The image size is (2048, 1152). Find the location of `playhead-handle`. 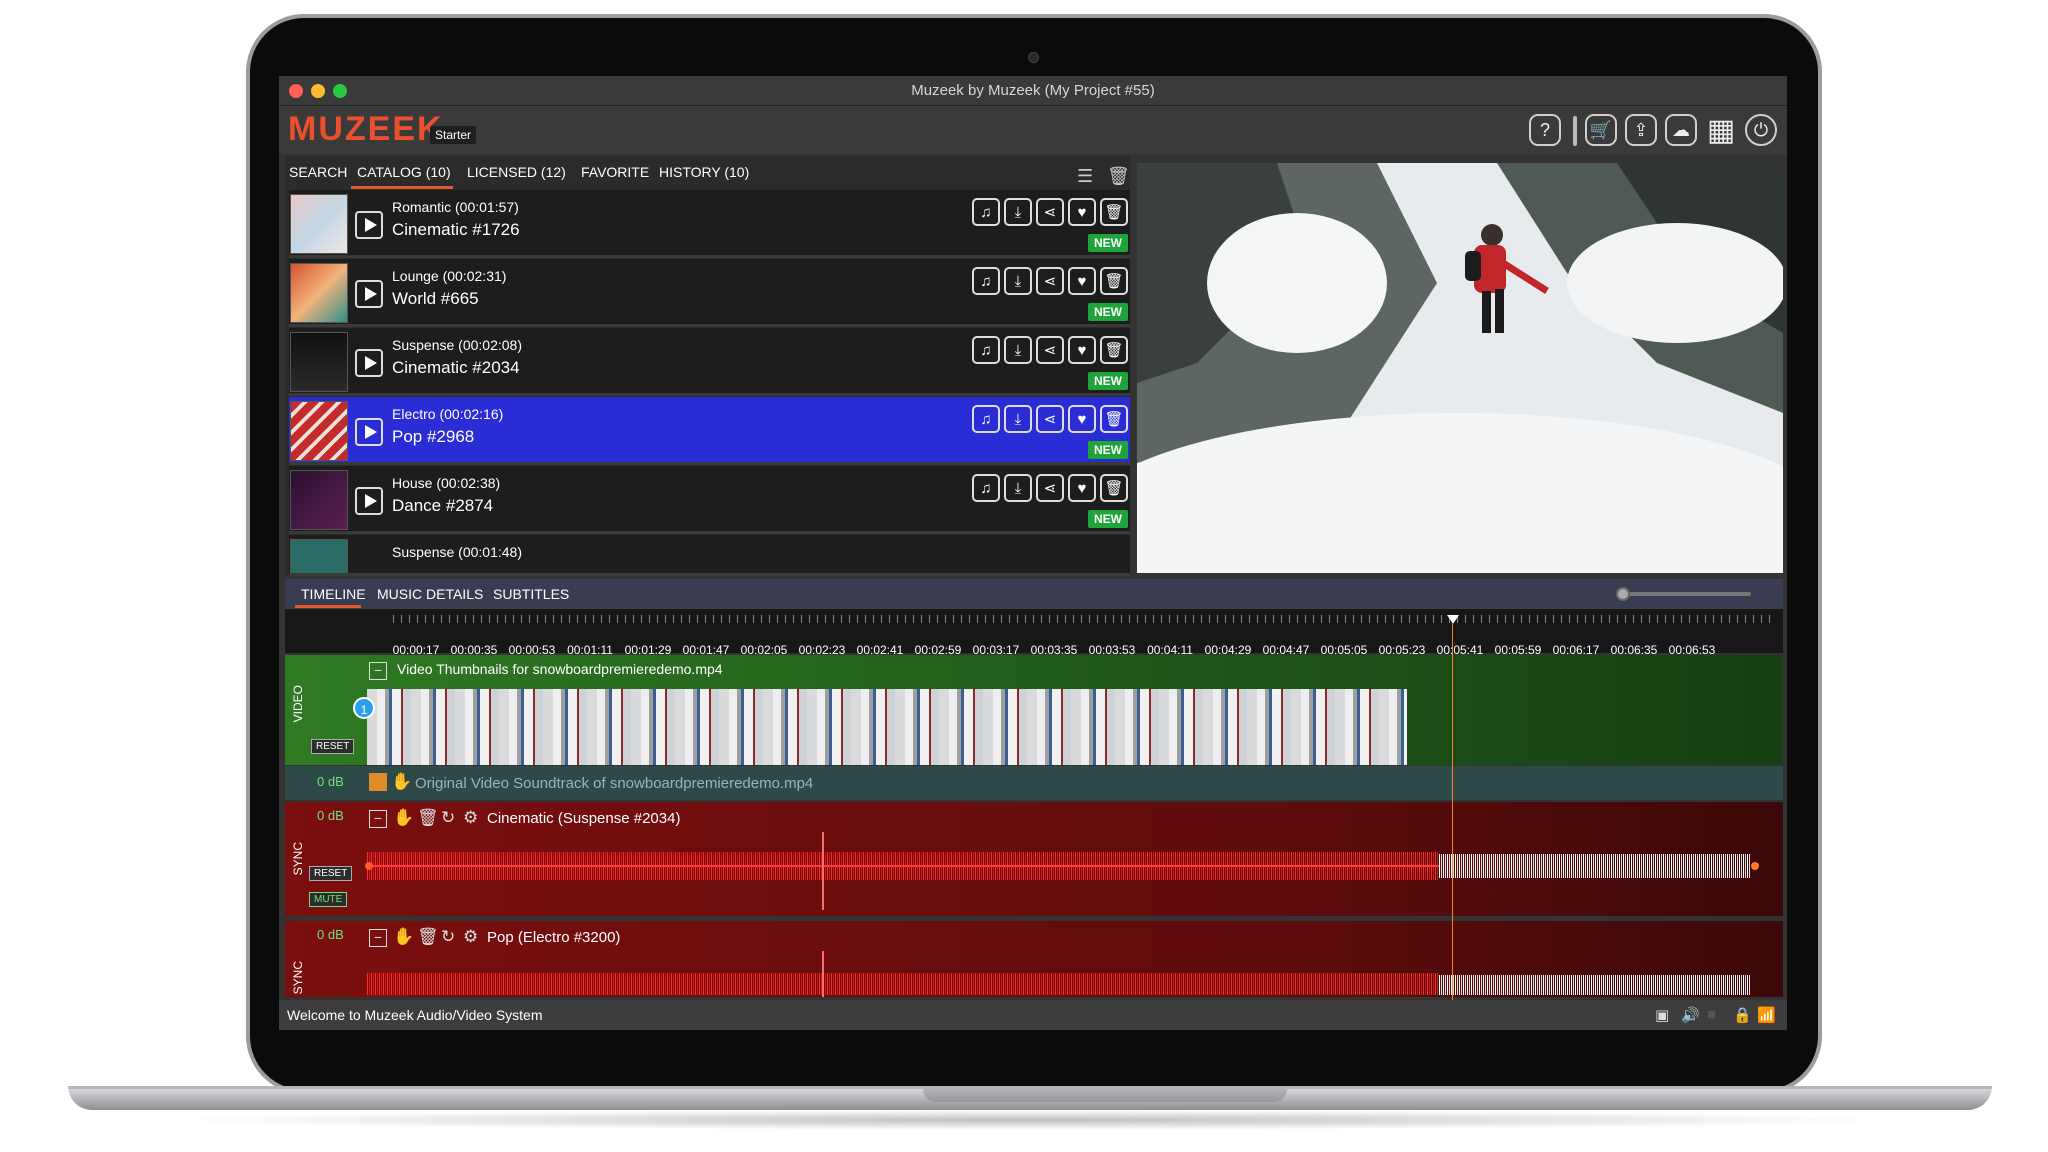

playhead-handle is located at coordinates (1453, 619).